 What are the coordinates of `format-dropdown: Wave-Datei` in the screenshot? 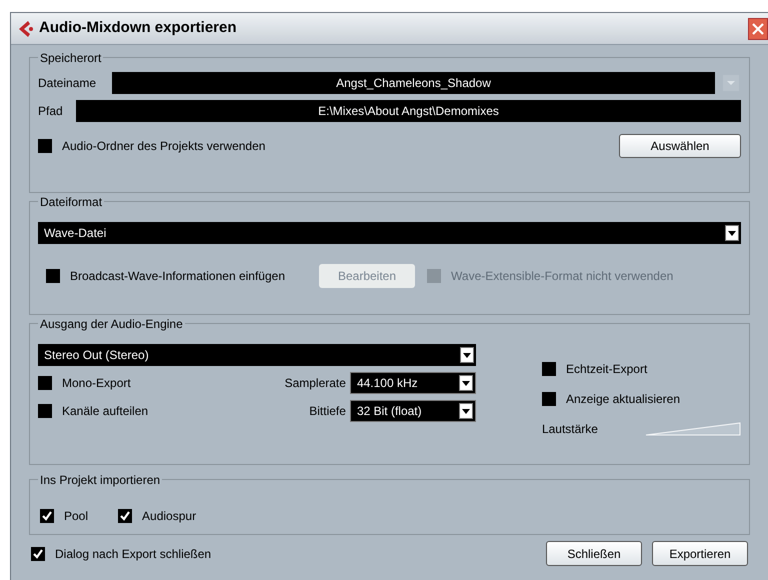 It's located at (389, 233).